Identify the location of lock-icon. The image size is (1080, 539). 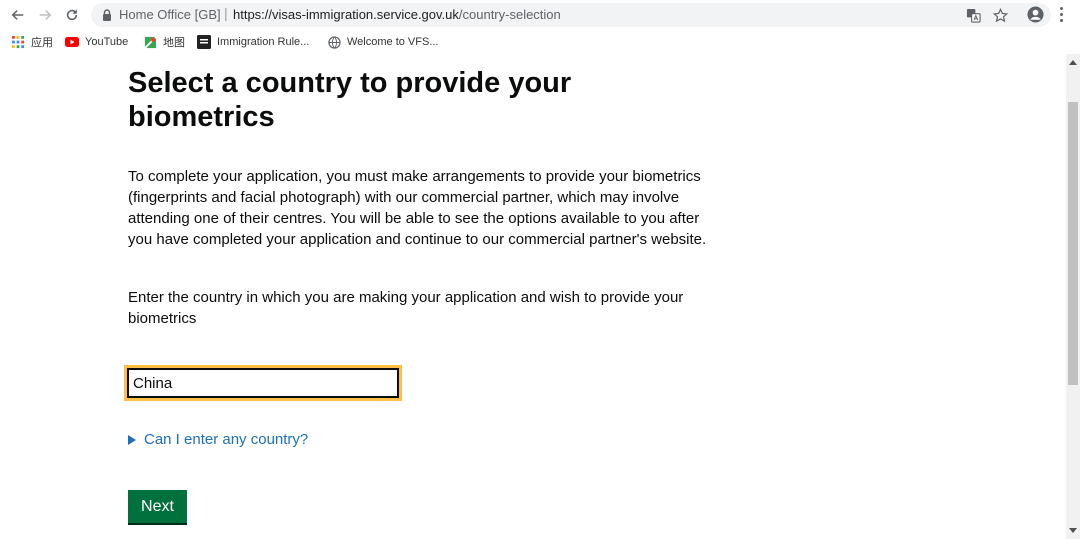
(107, 15).